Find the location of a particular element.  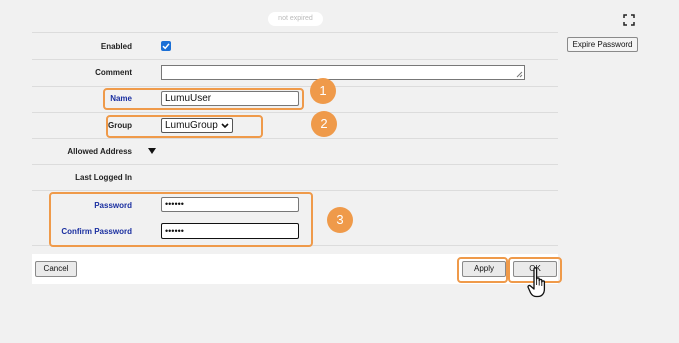

expand-triangle-icon is located at coordinates (152, 151).